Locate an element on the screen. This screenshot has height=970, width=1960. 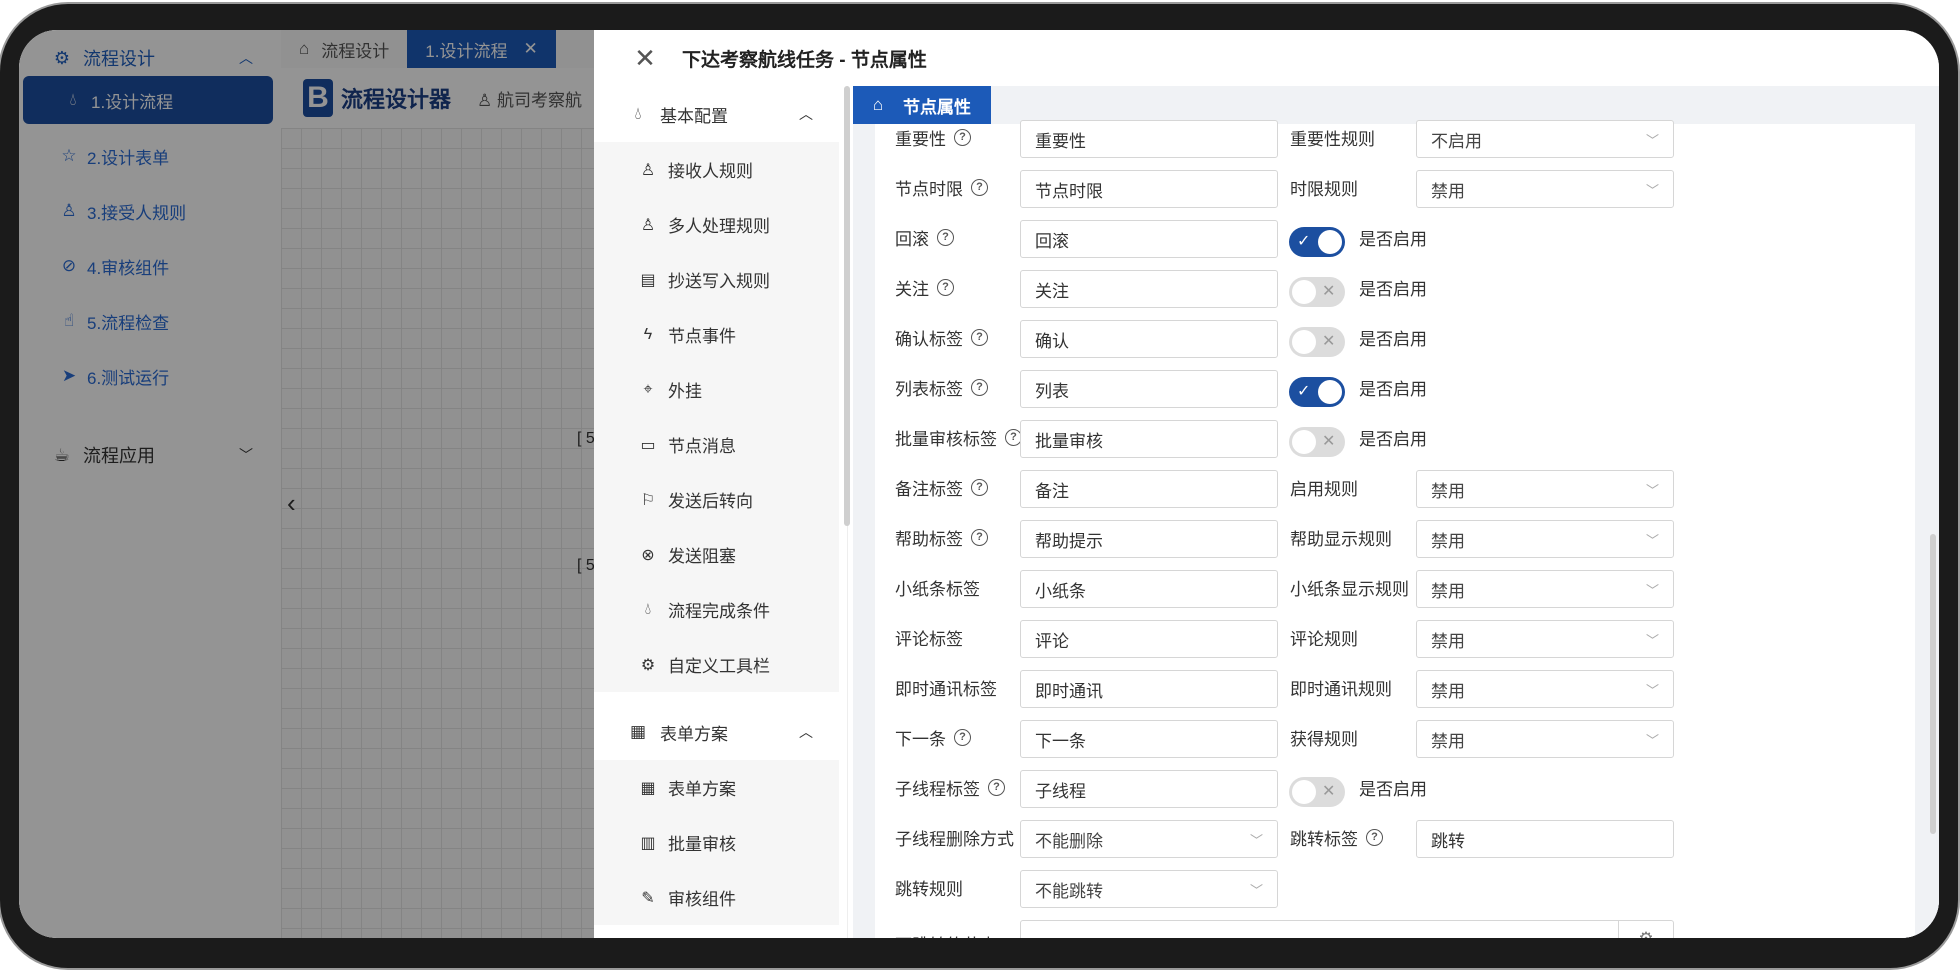
remark-input: 备注 is located at coordinates (1149, 489).